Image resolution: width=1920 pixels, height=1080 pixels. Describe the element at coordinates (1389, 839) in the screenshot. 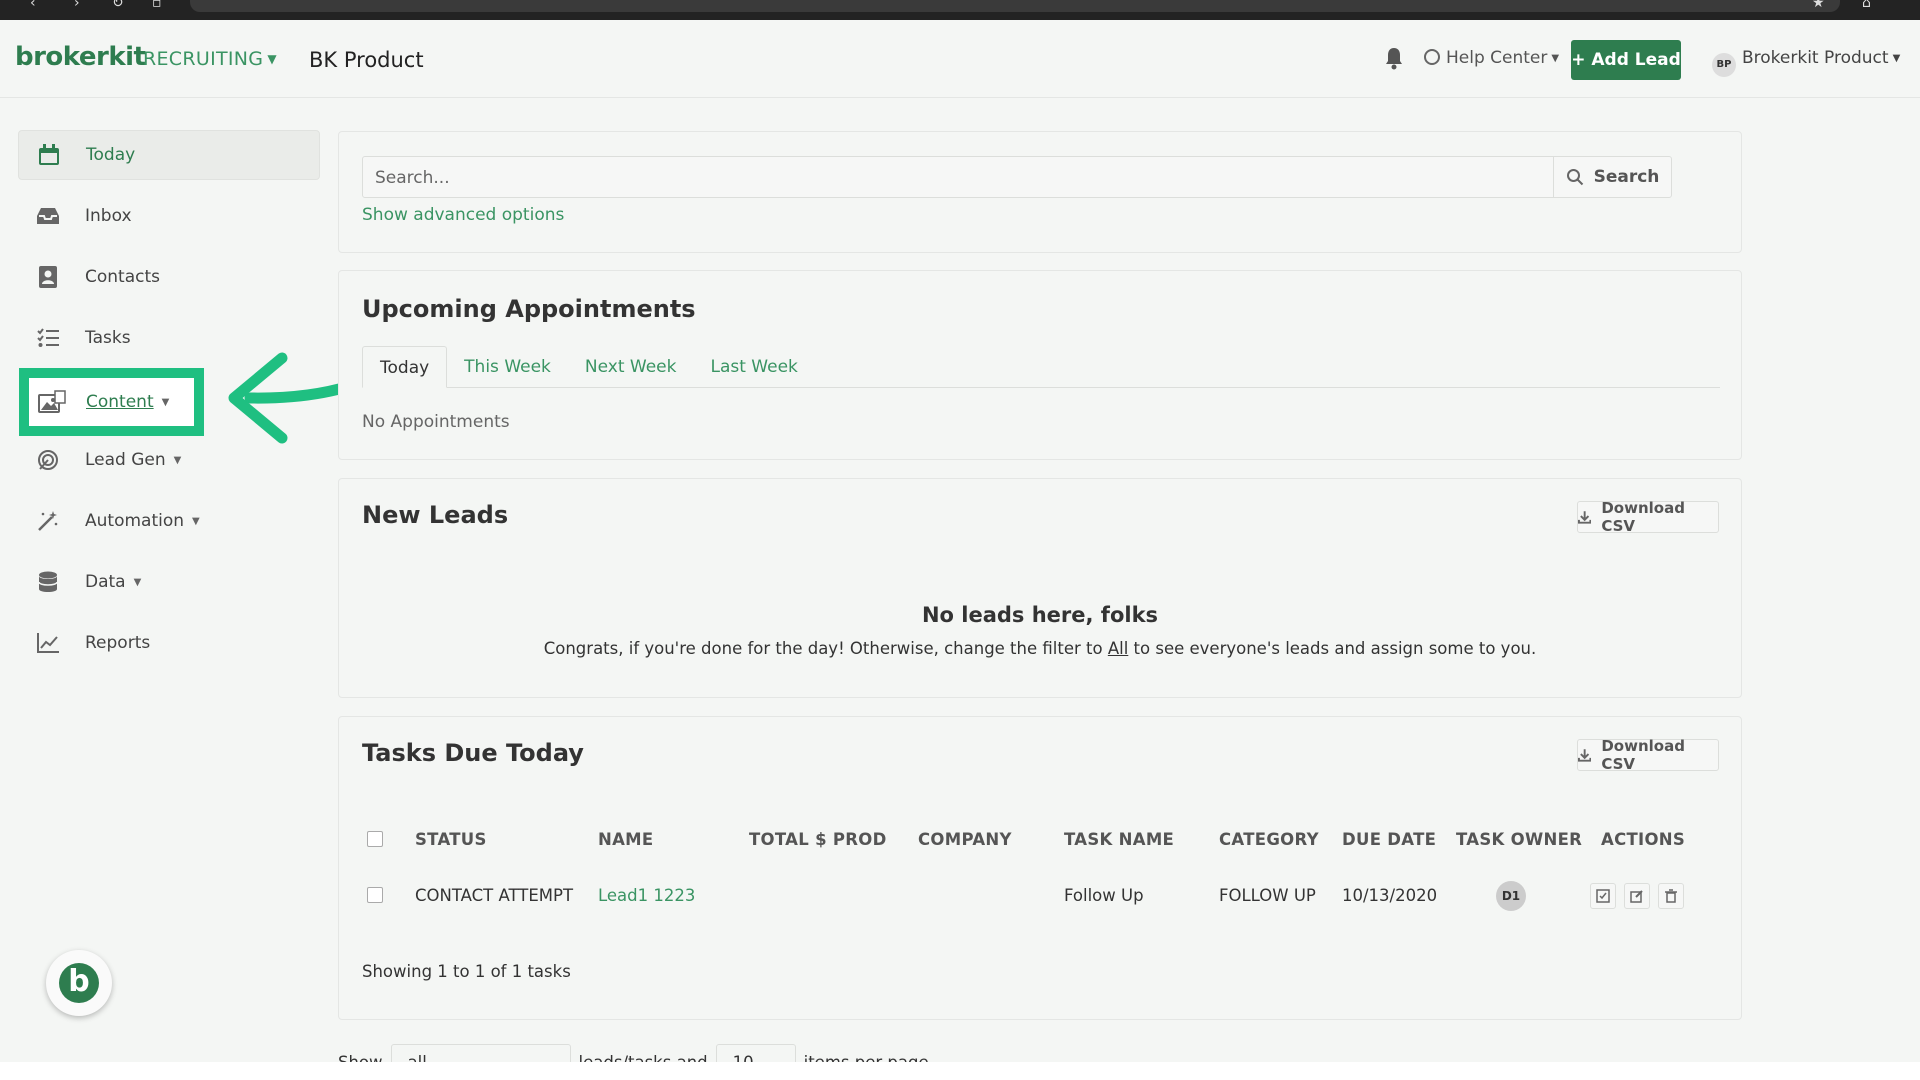

I see `column-header: DUE DATE` at that location.